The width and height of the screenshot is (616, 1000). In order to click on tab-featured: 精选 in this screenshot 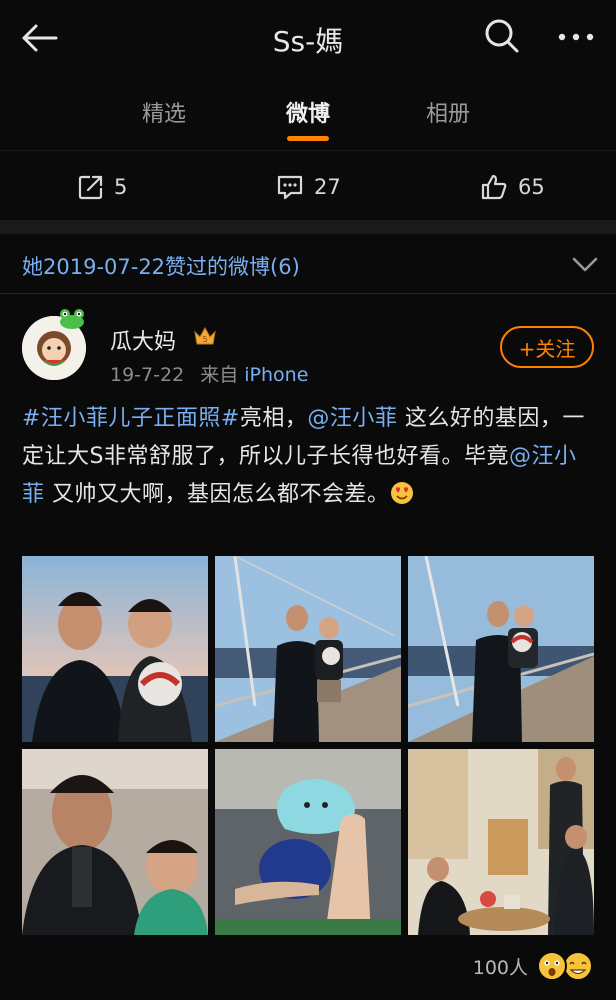, I will do `click(164, 112)`.